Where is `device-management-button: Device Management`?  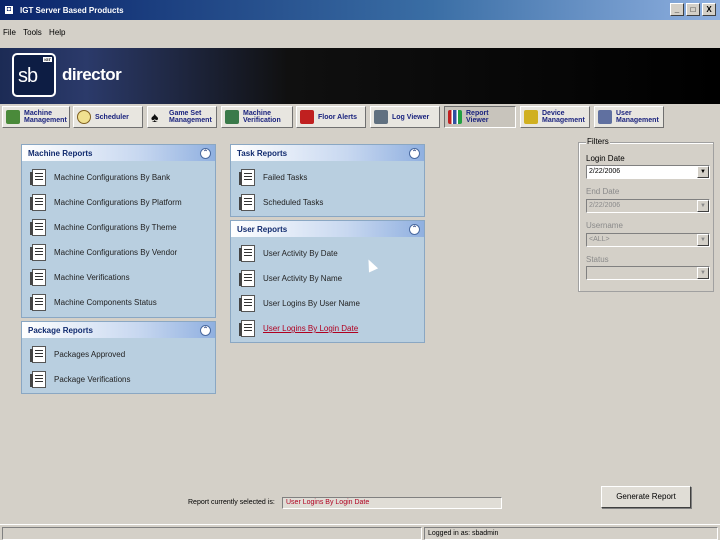
device-management-button: Device Management is located at coordinates (555, 117).